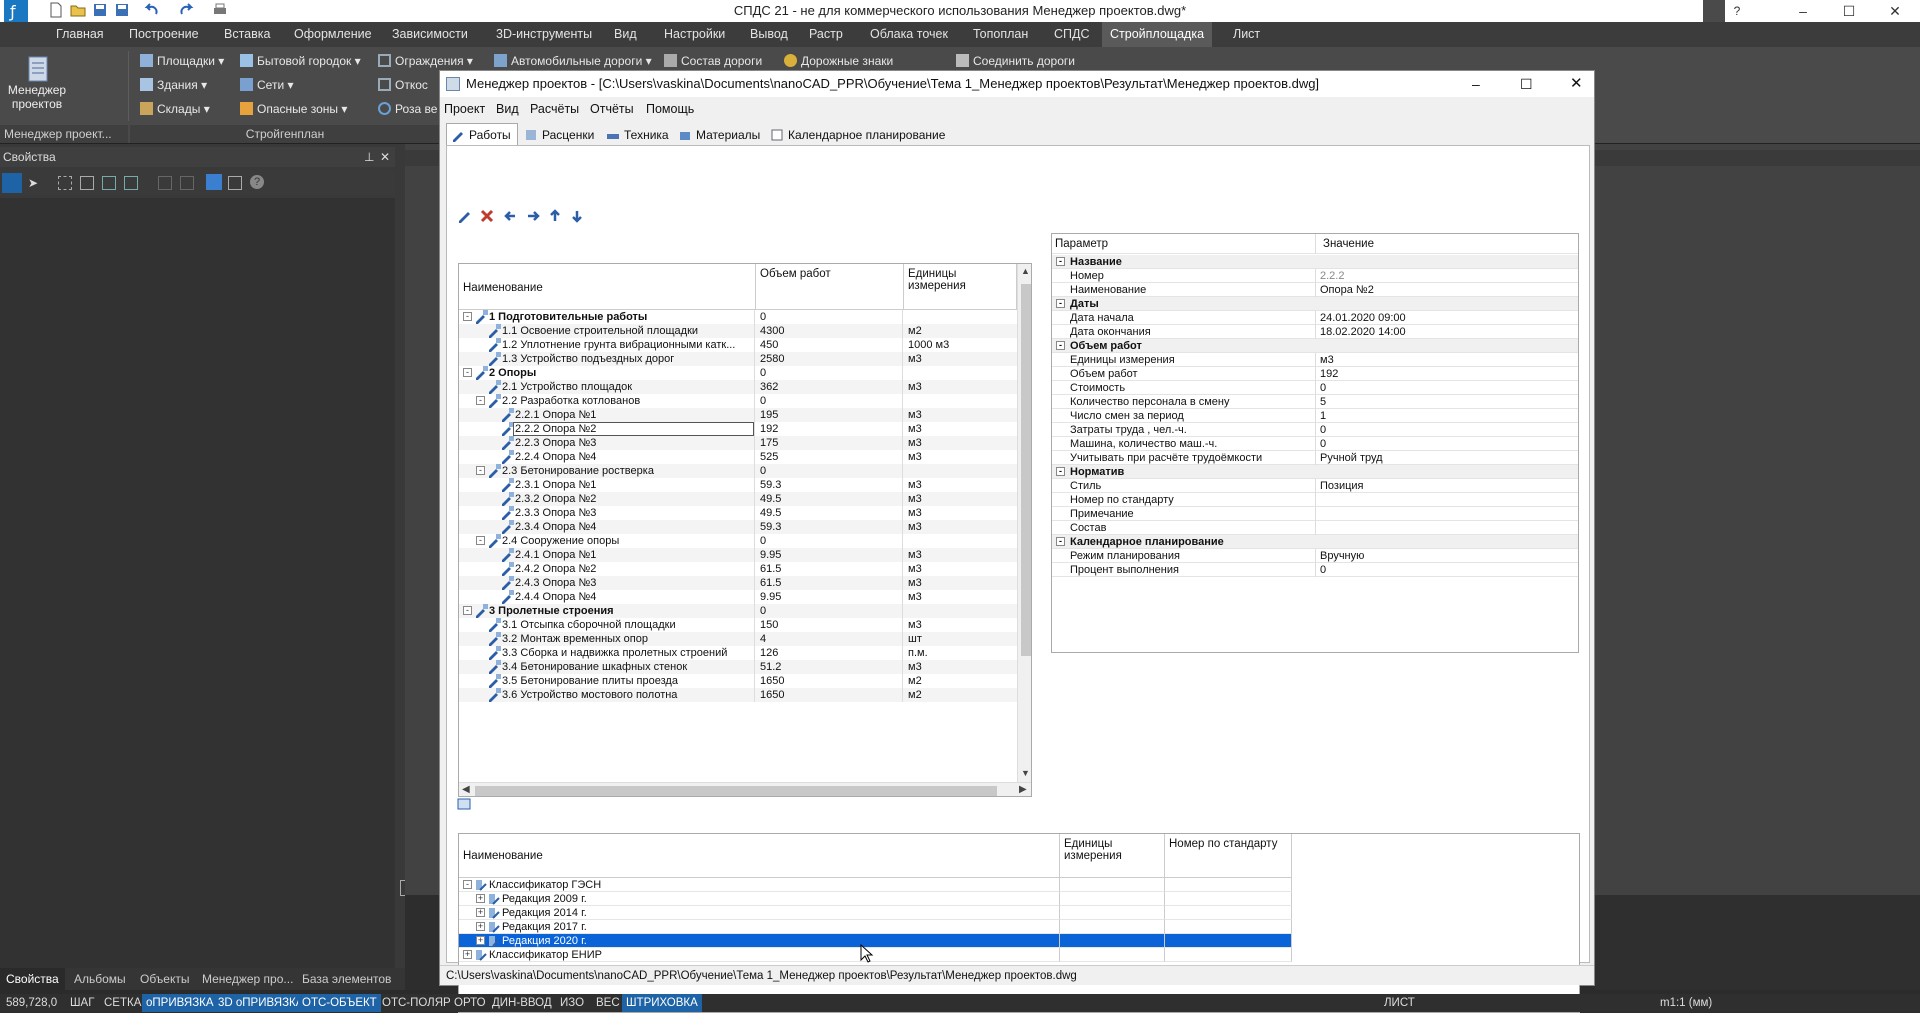  I want to click on minimize-button: –, so click(1803, 11).